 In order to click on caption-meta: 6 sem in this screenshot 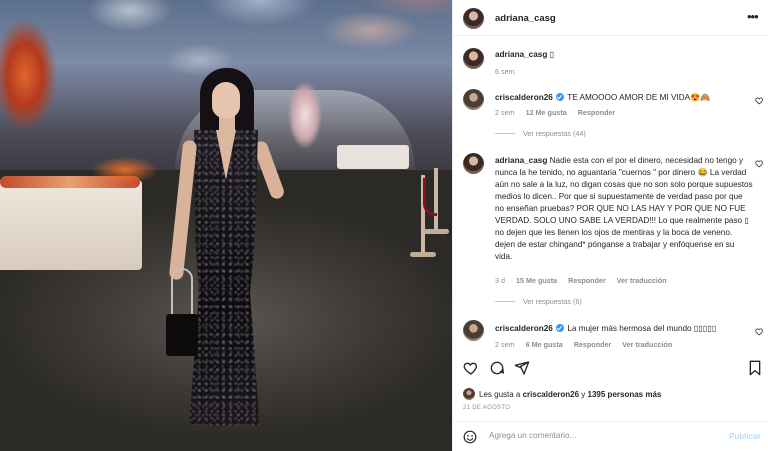, I will do `click(509, 71)`.